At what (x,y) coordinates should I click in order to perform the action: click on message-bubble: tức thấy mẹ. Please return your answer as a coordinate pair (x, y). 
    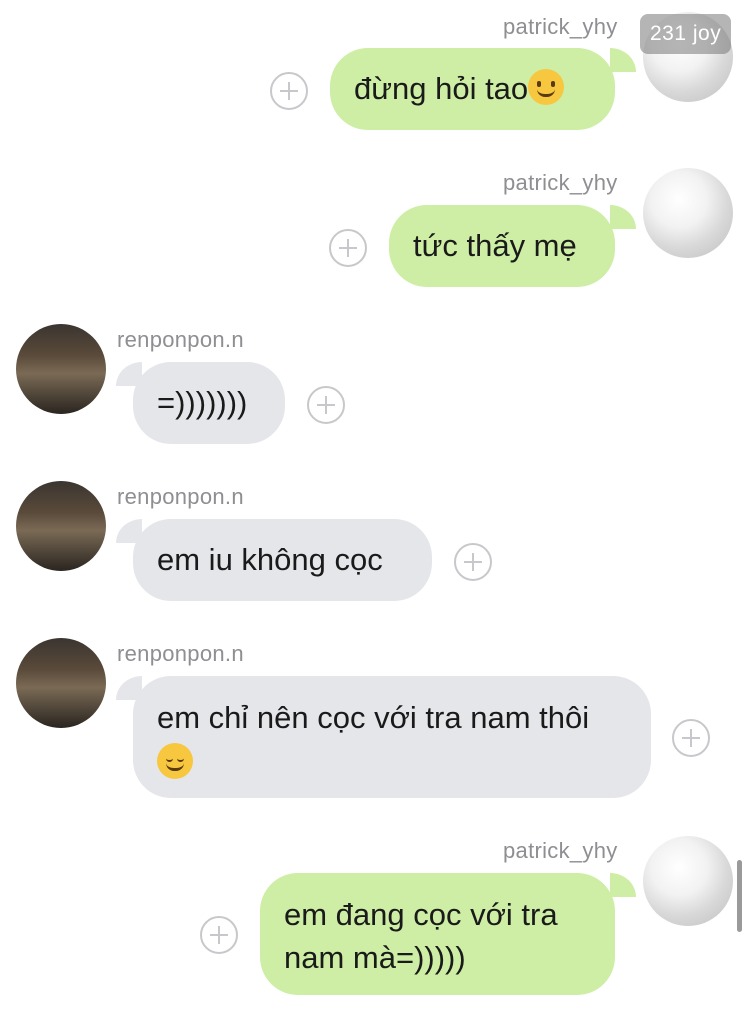
    Looking at the image, I should click on (502, 246).